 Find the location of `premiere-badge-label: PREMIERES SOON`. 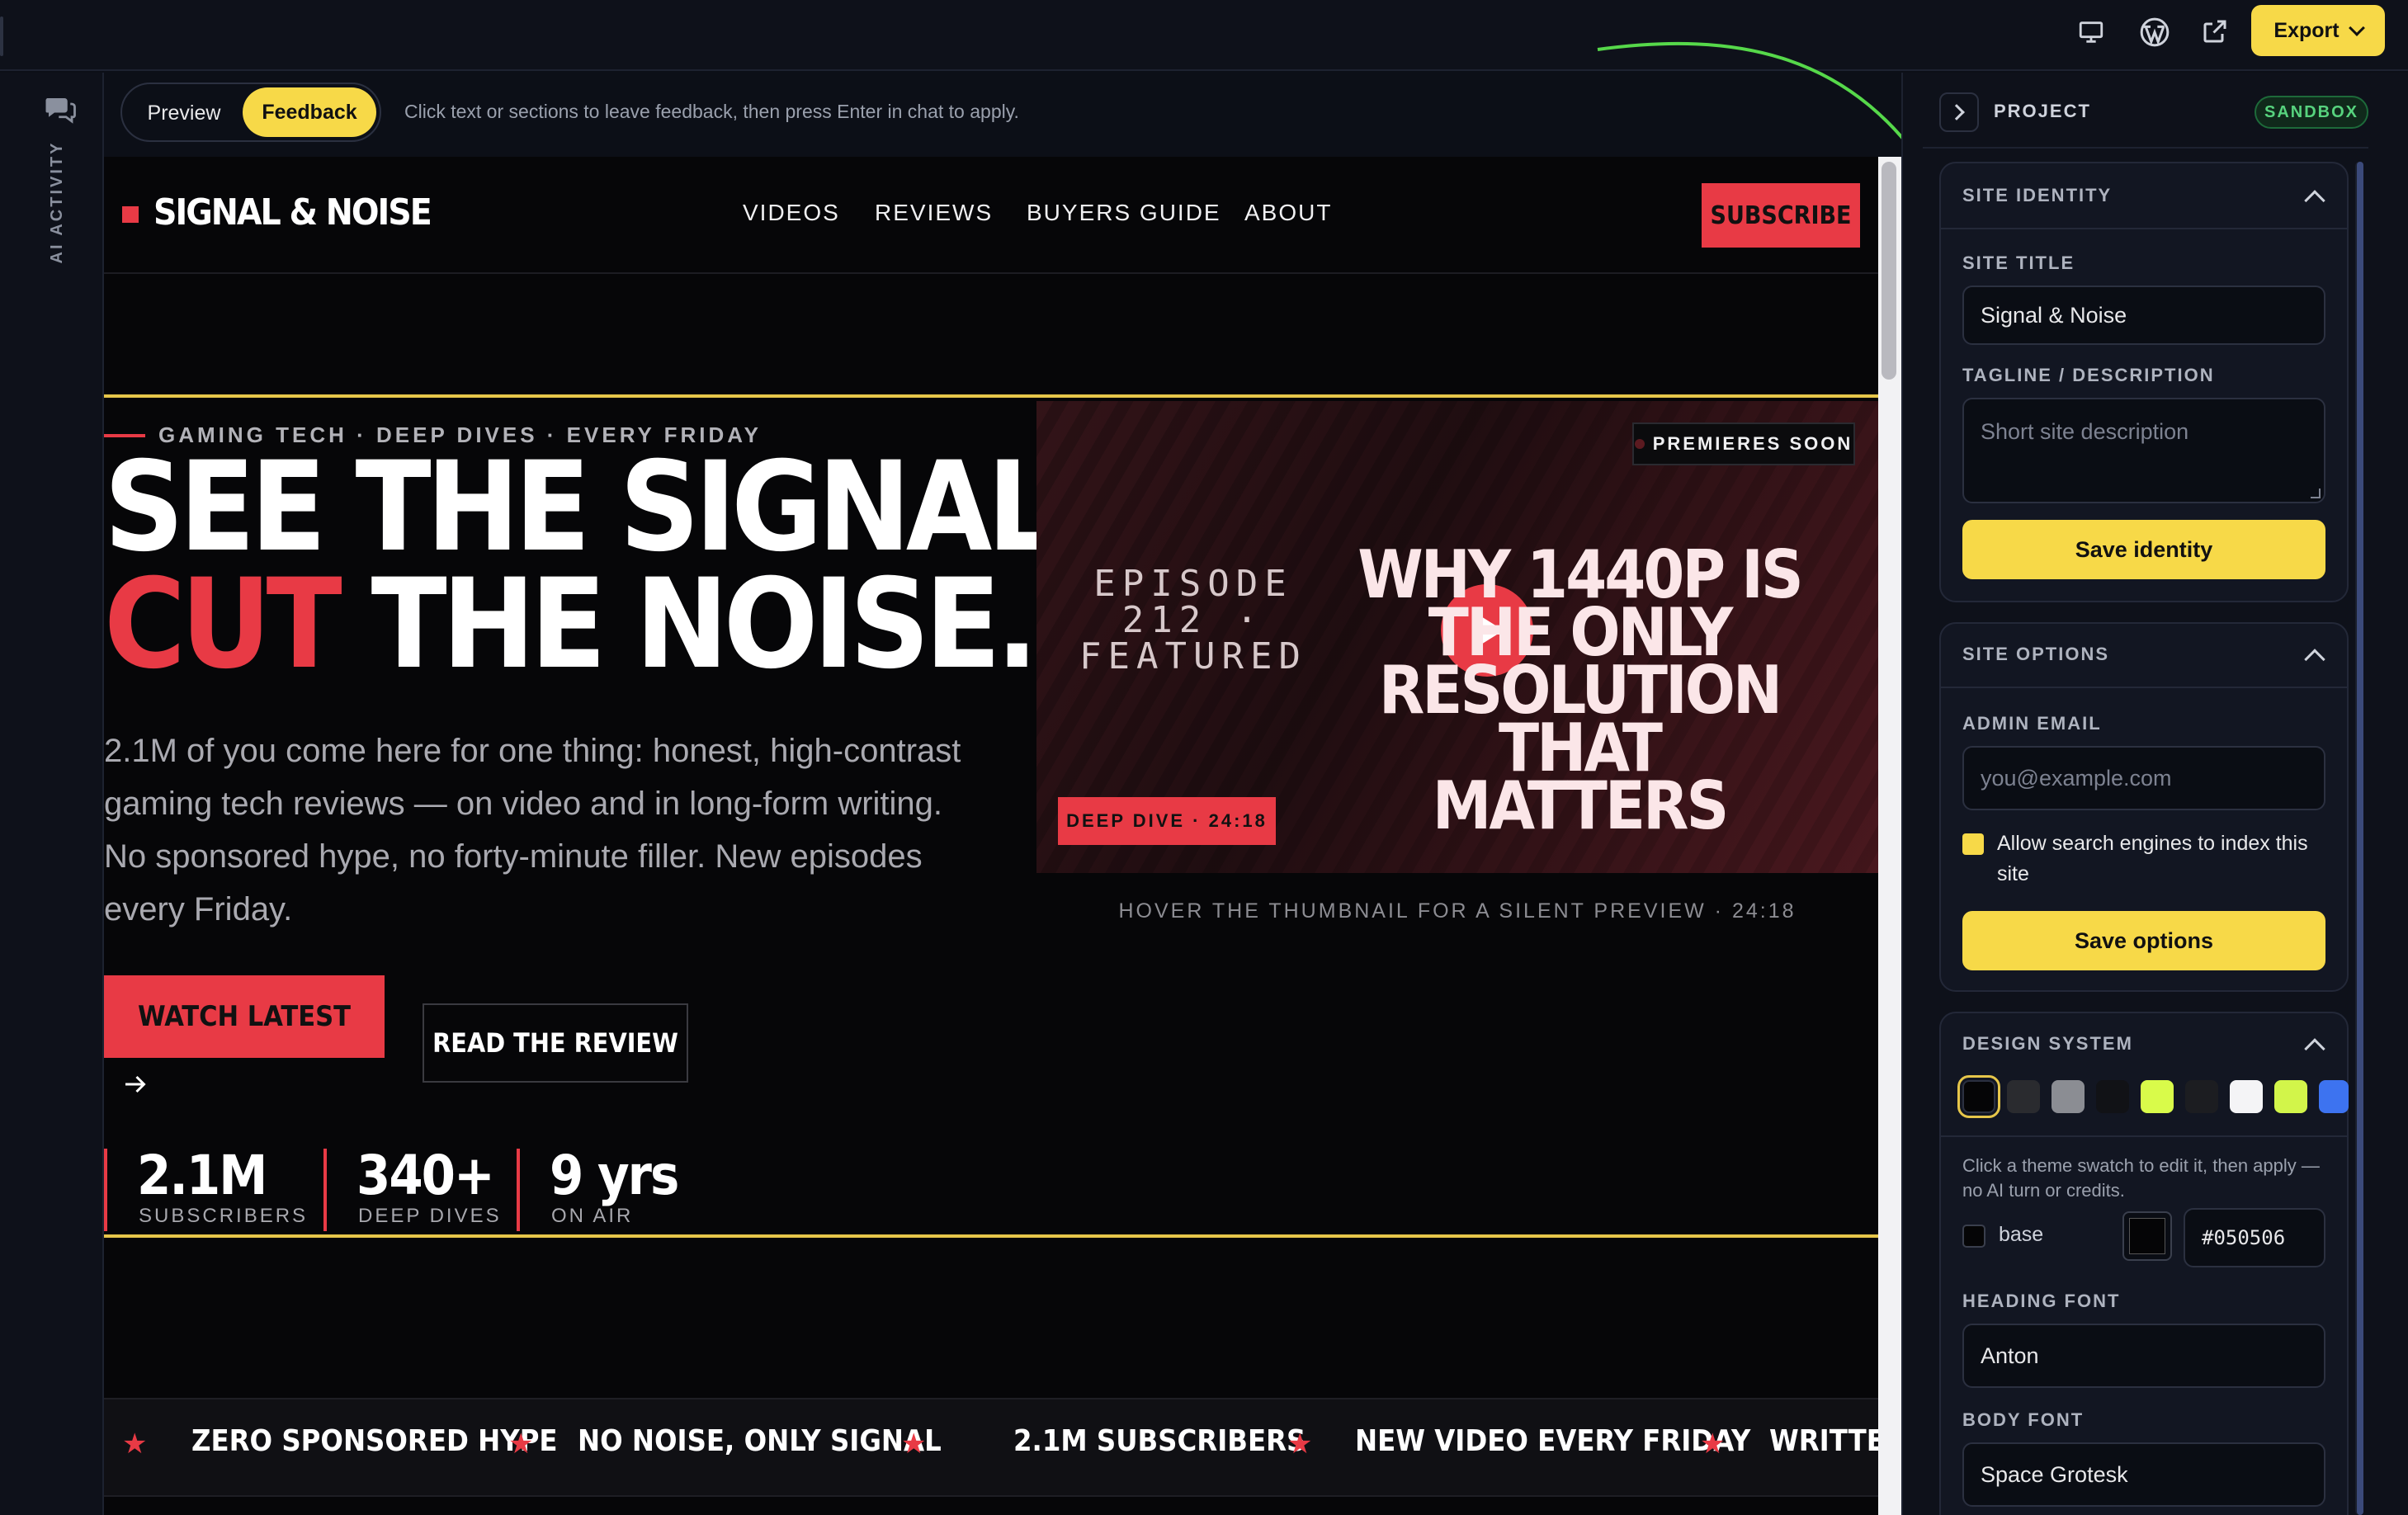

premiere-badge-label: PREMIERES SOON is located at coordinates (1752, 443).